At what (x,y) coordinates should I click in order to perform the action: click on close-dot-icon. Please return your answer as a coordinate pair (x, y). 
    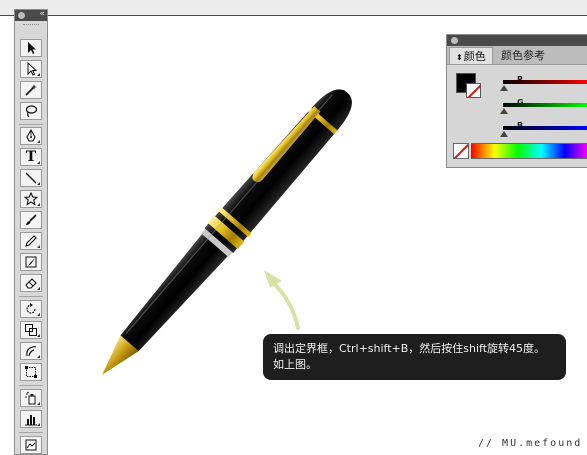
    Looking at the image, I should click on (454, 40).